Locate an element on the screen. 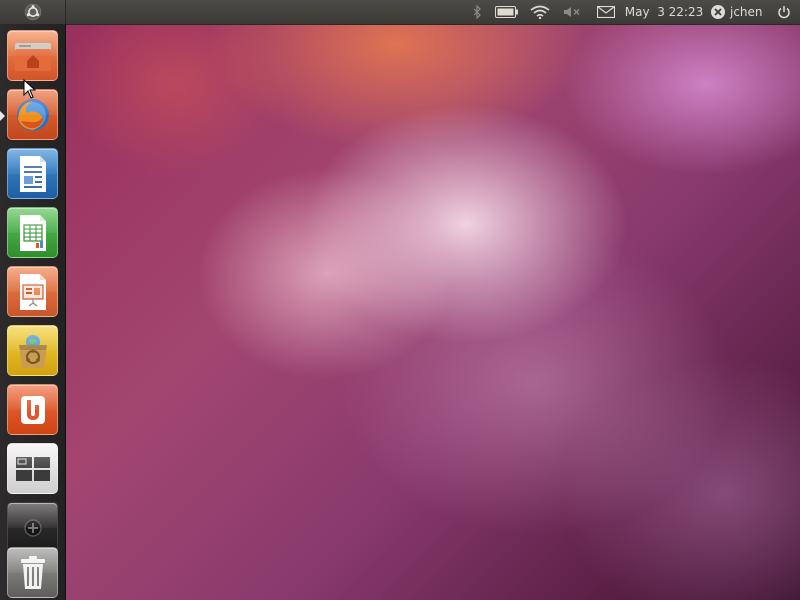  launcher-item-ubuntu-one is located at coordinates (32, 409).